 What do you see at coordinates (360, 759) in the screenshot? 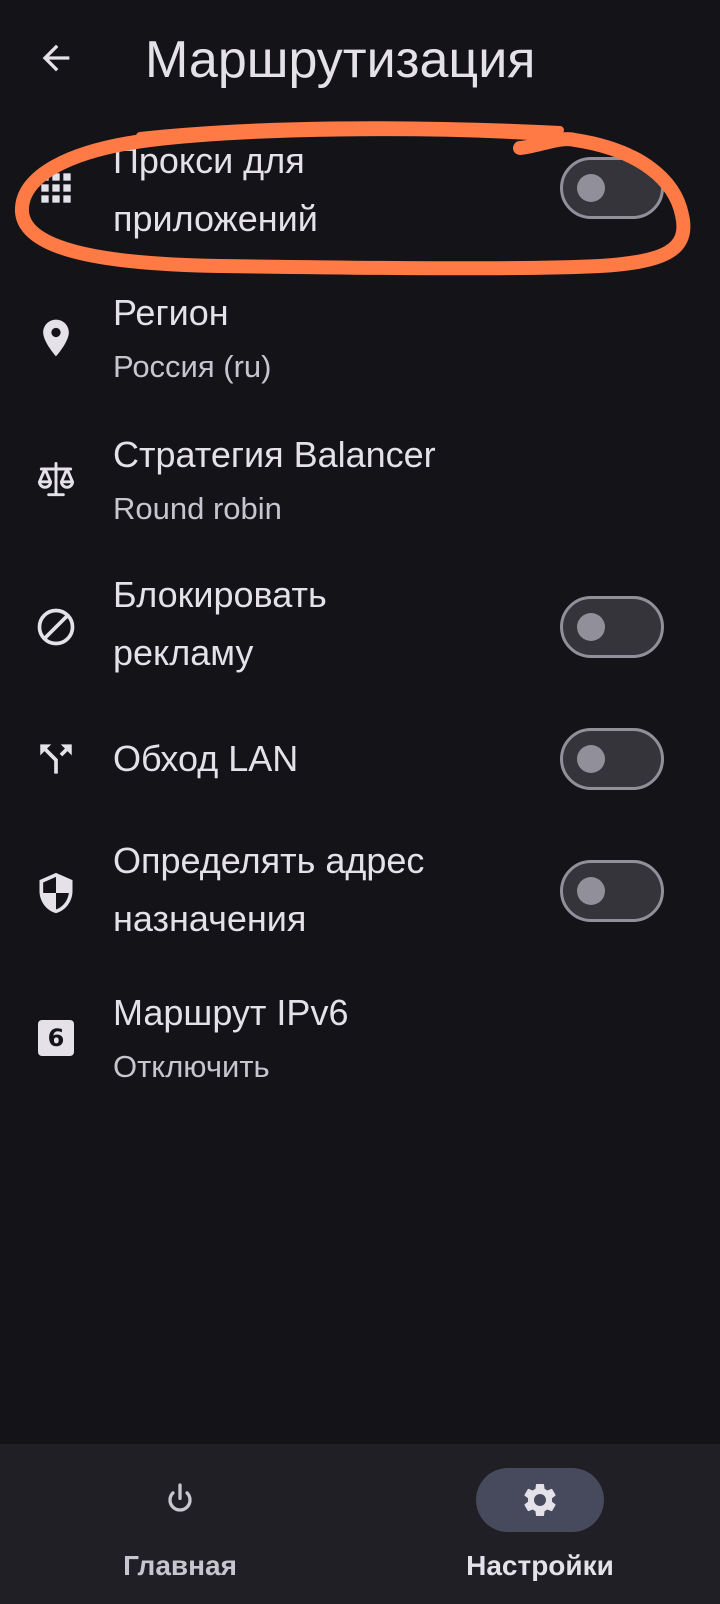
I see `setting-row-bypass-lan: Обход LAN` at bounding box center [360, 759].